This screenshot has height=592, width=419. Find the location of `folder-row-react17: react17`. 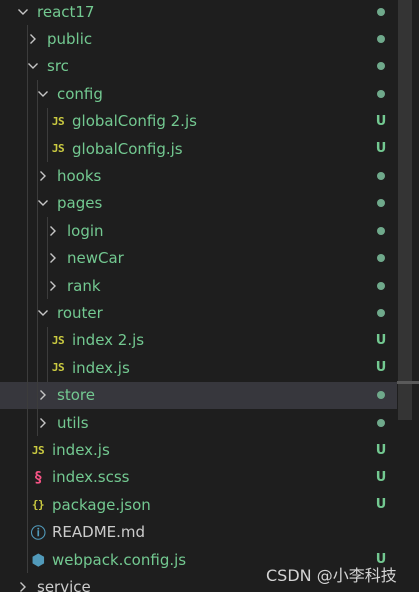

folder-row-react17: react17 is located at coordinates (198, 12).